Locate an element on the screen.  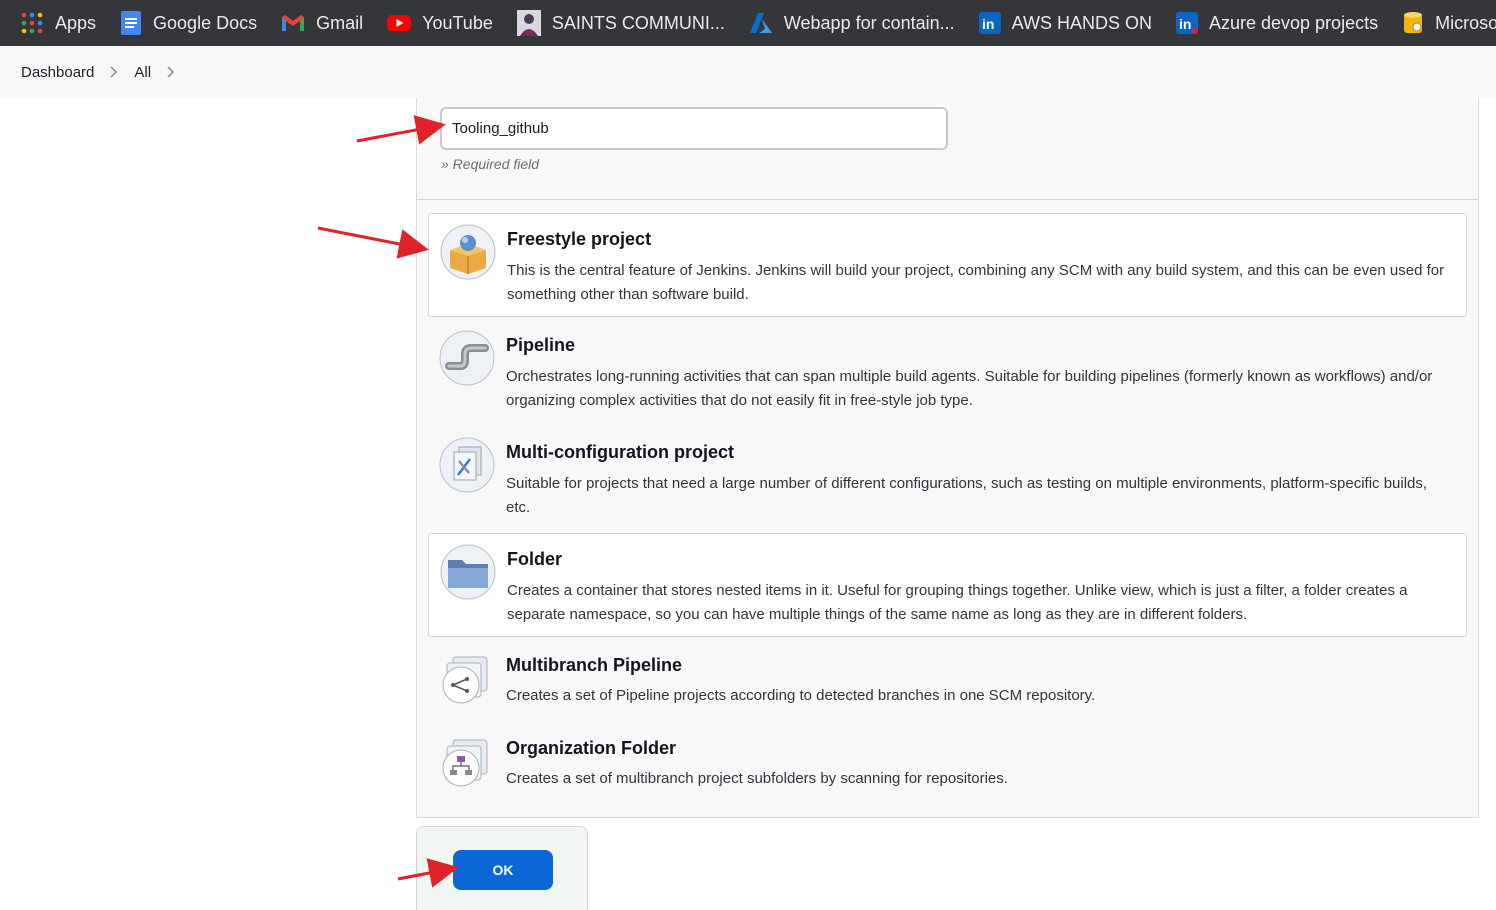
bookmark-gmail: Gmail is located at coordinates (322, 23).